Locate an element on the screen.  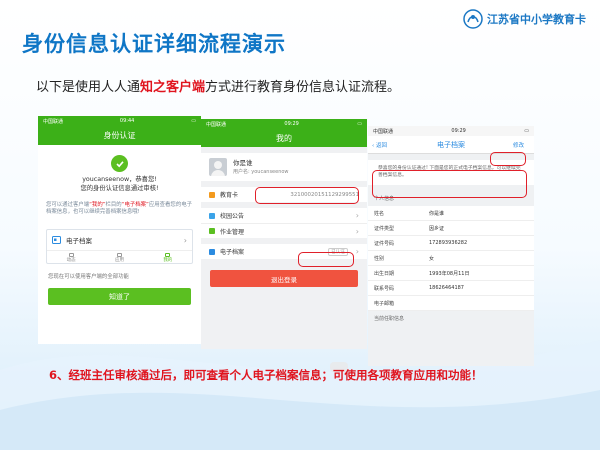
intro-highlight: 知之客户端 is located at coordinates (173, 87).